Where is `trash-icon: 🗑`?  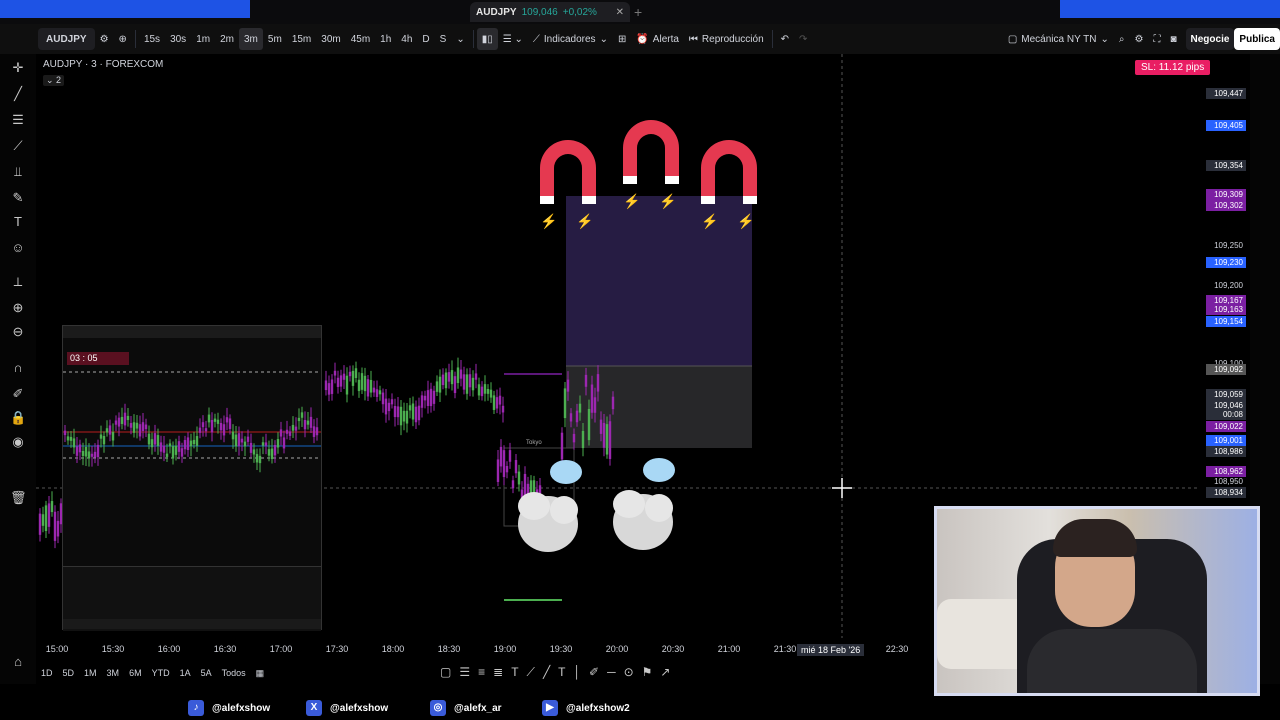 trash-icon: 🗑 is located at coordinates (18, 498).